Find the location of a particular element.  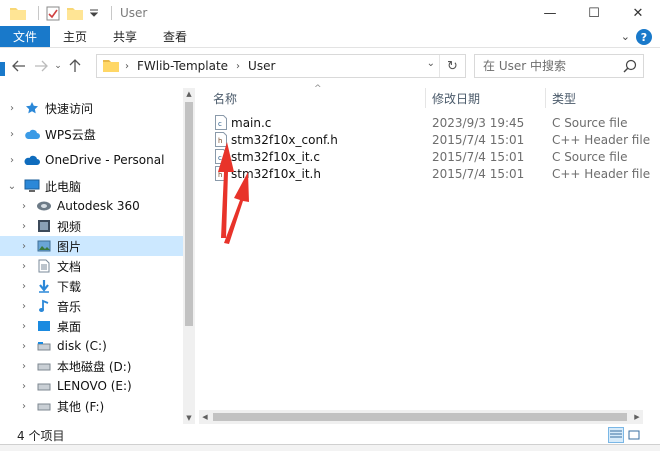

status-bar: 4 个项目 is located at coordinates (330, 435).